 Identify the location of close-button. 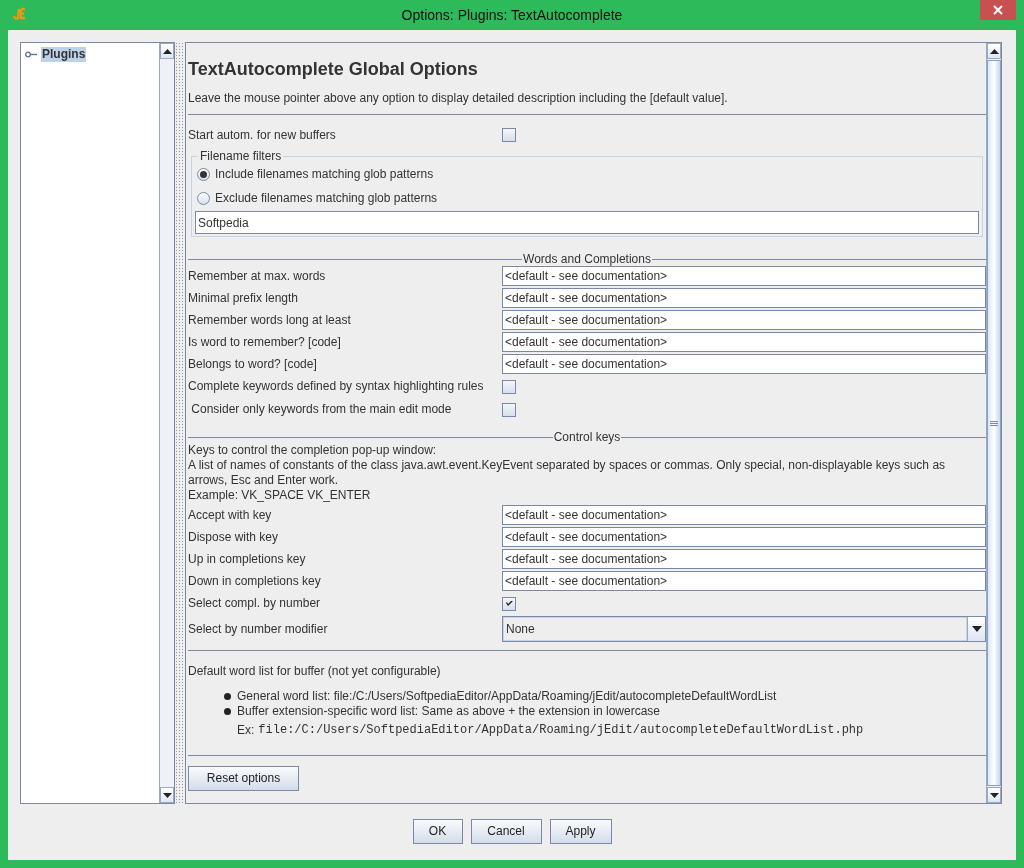
(998, 10).